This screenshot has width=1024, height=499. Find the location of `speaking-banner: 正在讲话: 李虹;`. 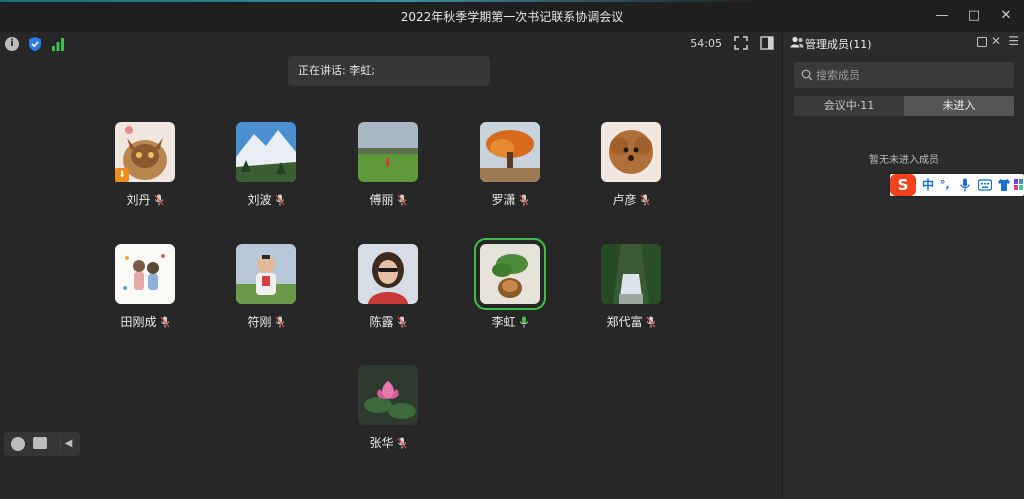

speaking-banner: 正在讲话: 李虹; is located at coordinates (389, 71).